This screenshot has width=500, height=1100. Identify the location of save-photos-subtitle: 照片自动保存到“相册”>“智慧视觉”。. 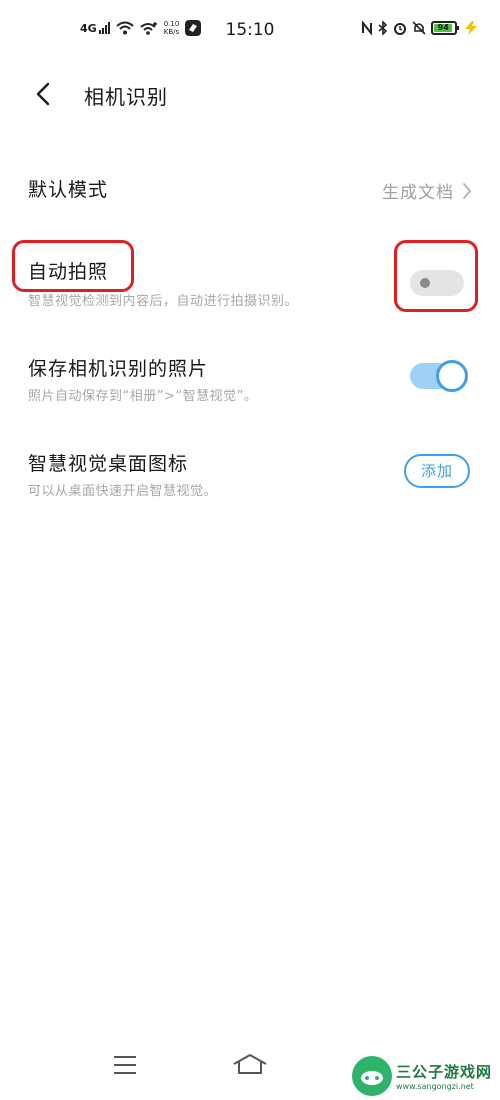
(143, 396).